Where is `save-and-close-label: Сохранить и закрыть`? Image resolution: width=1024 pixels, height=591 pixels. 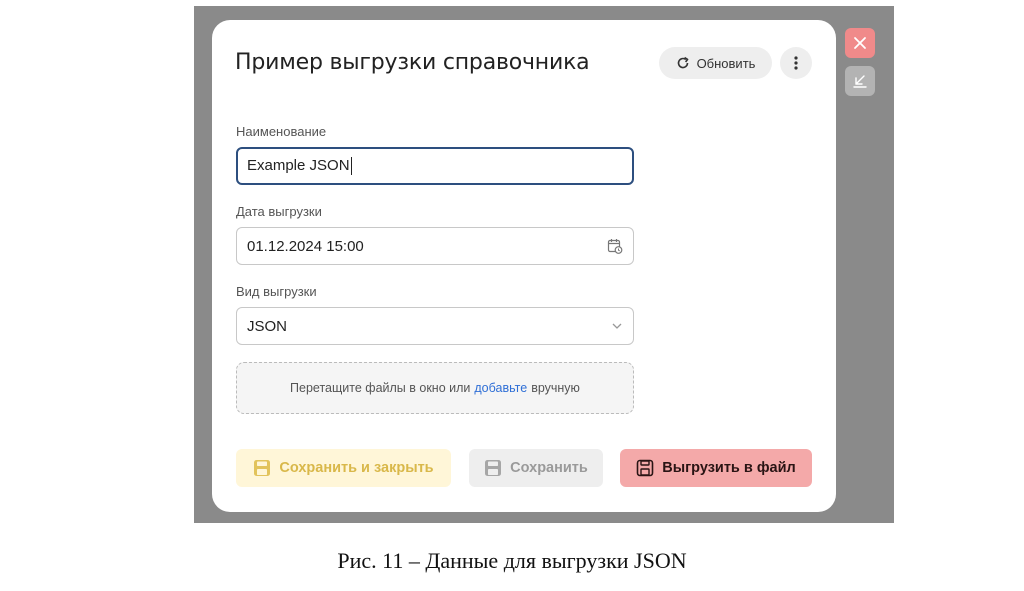 save-and-close-label: Сохранить и закрыть is located at coordinates (356, 468).